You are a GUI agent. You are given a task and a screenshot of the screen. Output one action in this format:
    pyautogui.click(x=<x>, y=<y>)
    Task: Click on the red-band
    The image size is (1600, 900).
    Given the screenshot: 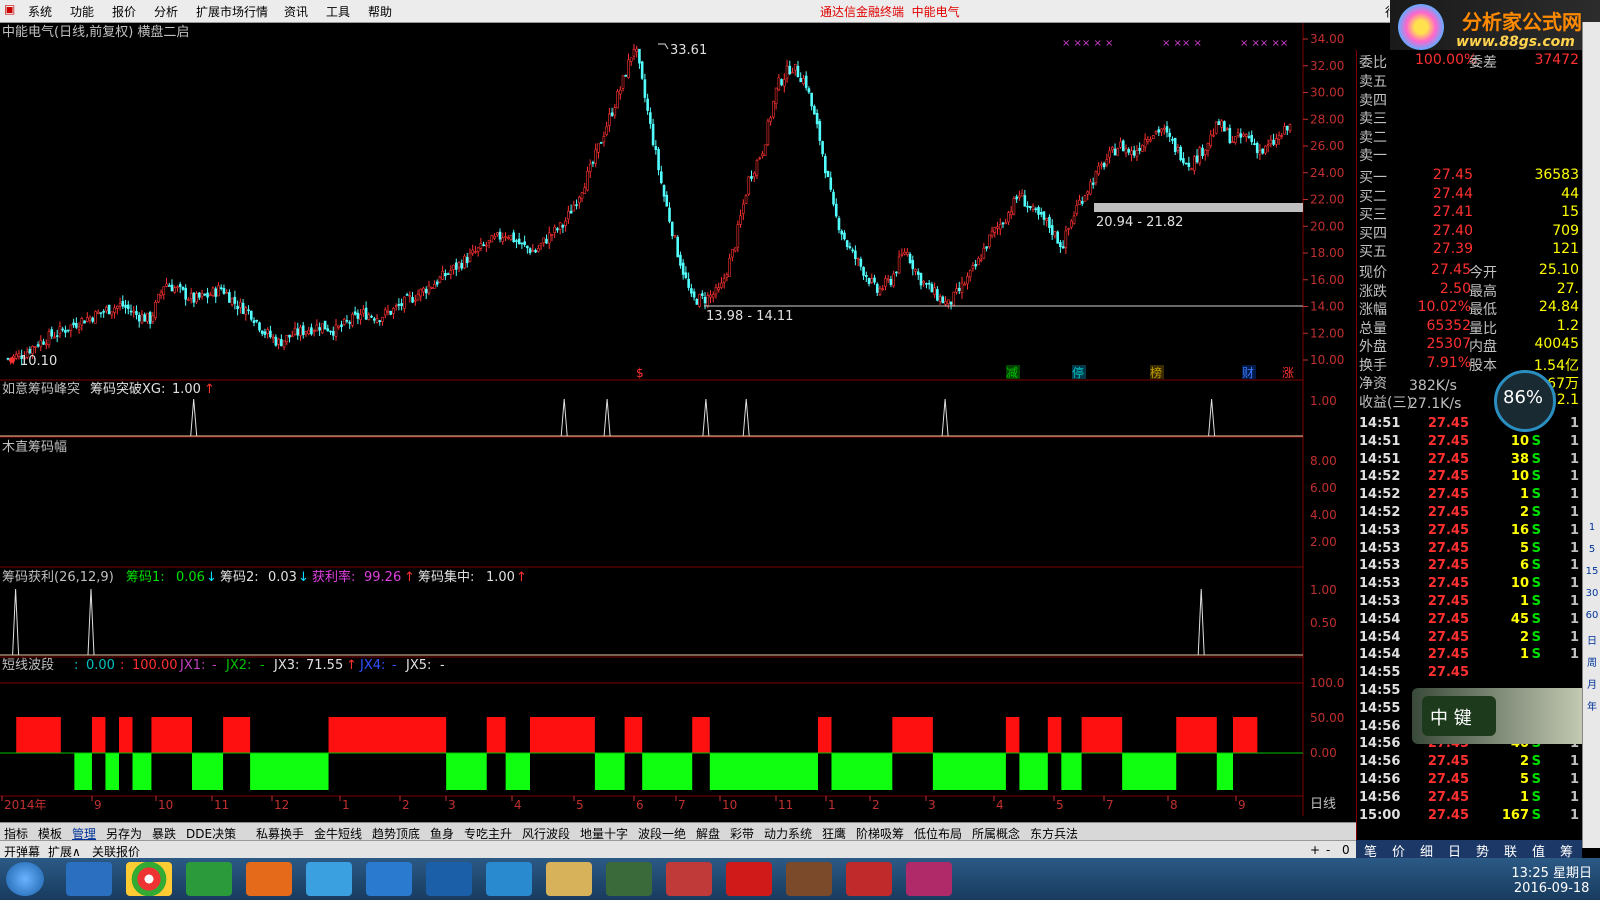 What is the action you would take?
    pyautogui.click(x=38, y=735)
    